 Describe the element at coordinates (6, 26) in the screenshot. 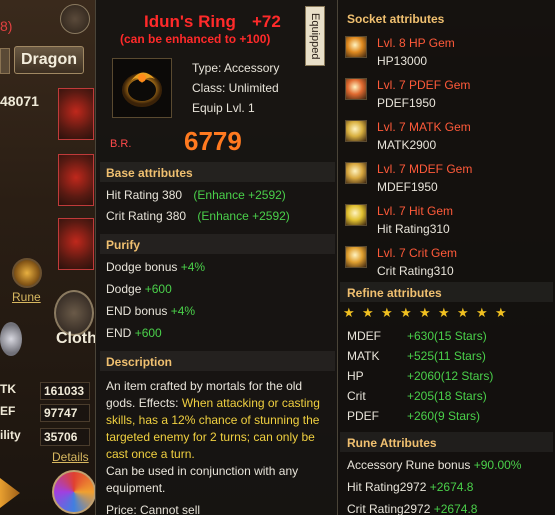

I see `background-counter: 8)` at that location.